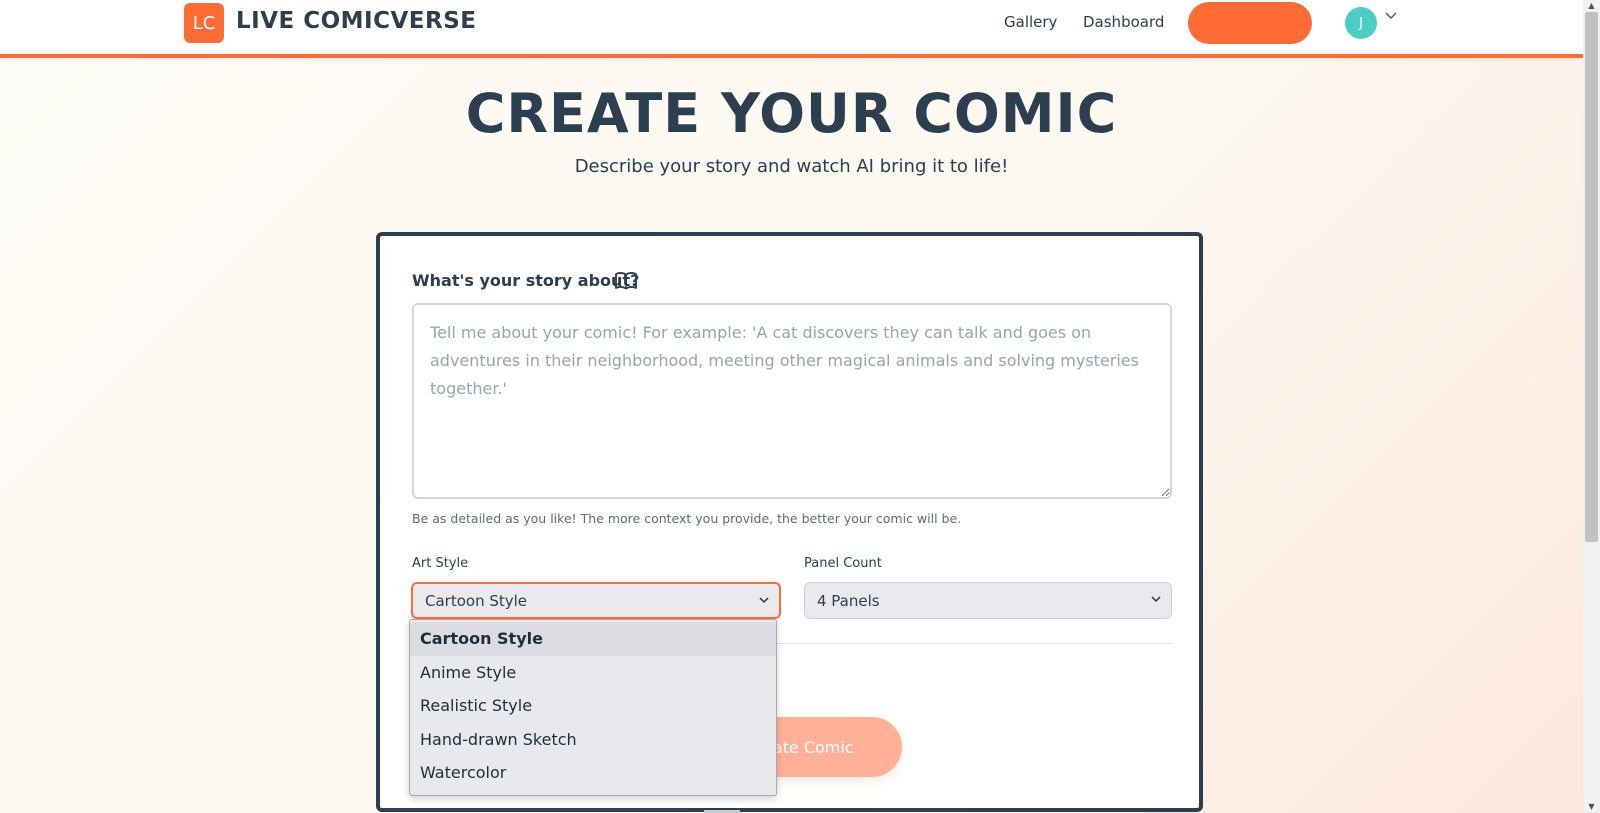 This screenshot has height=813, width=1600. What do you see at coordinates (791, 113) in the screenshot?
I see `page-title: CREATE YOUR COMIC` at bounding box center [791, 113].